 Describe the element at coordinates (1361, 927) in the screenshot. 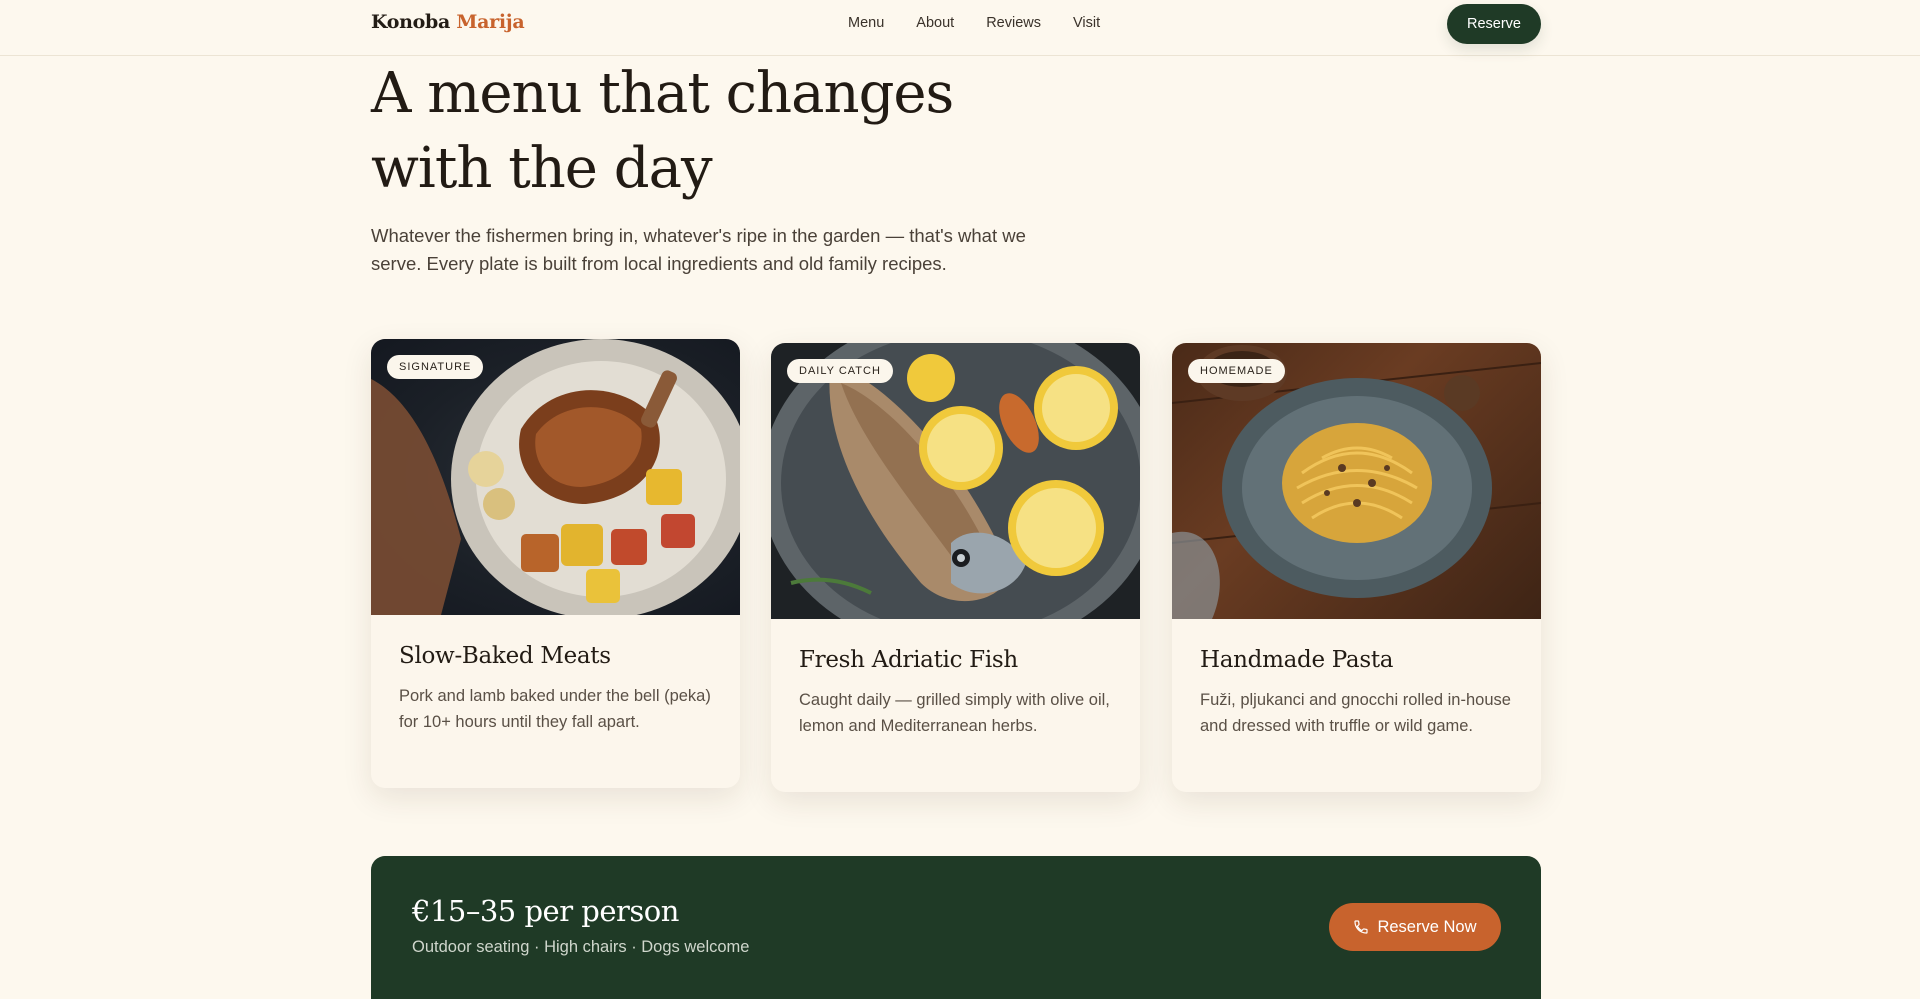

I see `phone-icon` at that location.